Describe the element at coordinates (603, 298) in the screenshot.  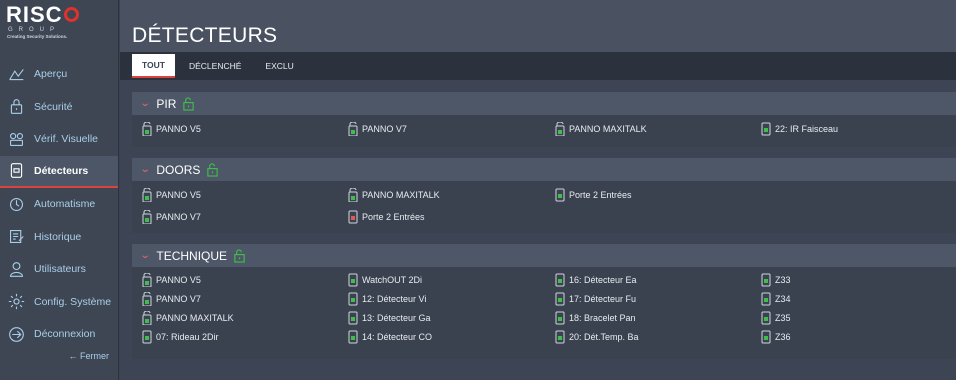
I see `detector-name: 17: Détecteur Fu` at that location.